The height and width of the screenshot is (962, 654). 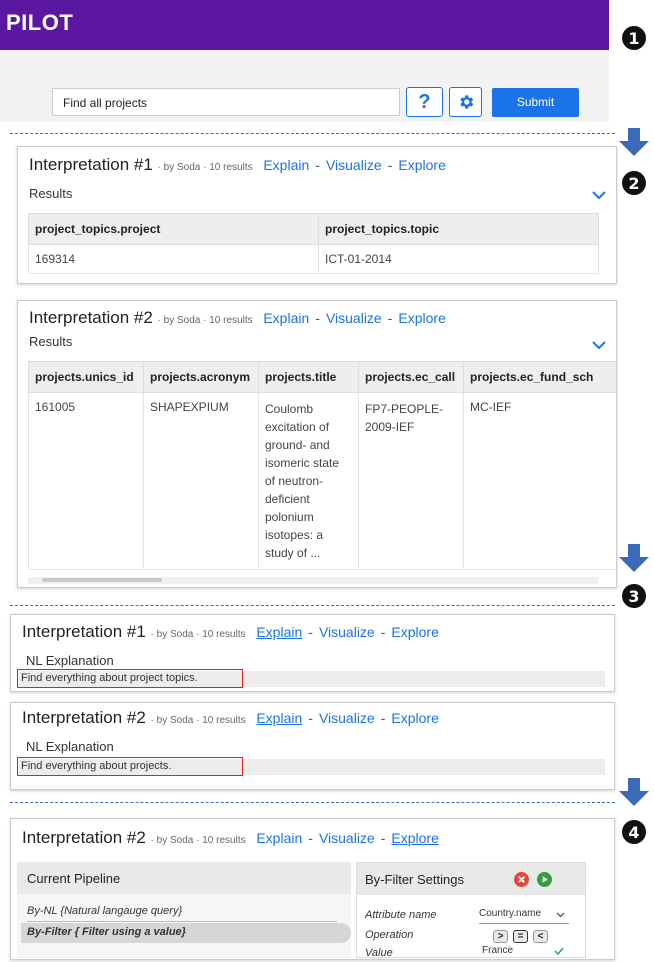 What do you see at coordinates (379, 953) in the screenshot?
I see `value-label: Value` at bounding box center [379, 953].